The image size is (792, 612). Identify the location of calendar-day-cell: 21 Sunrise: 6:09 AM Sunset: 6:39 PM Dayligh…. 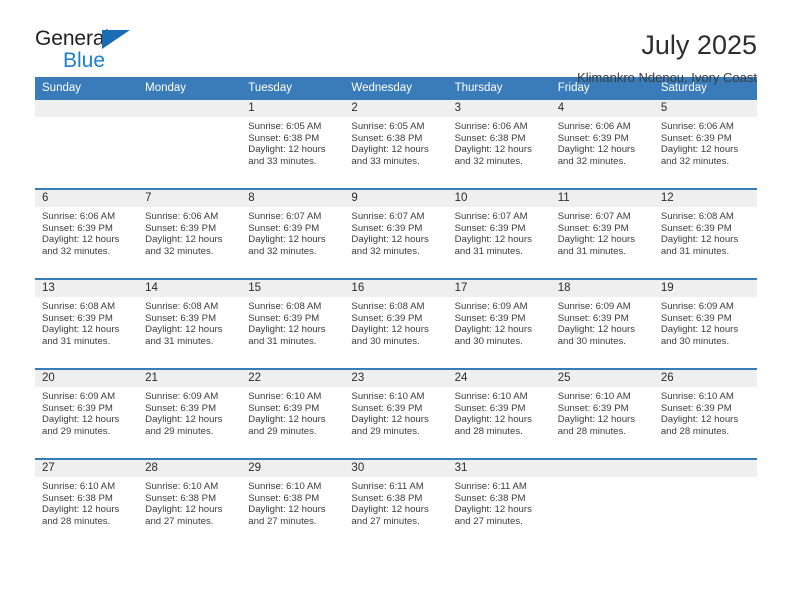
(190, 413).